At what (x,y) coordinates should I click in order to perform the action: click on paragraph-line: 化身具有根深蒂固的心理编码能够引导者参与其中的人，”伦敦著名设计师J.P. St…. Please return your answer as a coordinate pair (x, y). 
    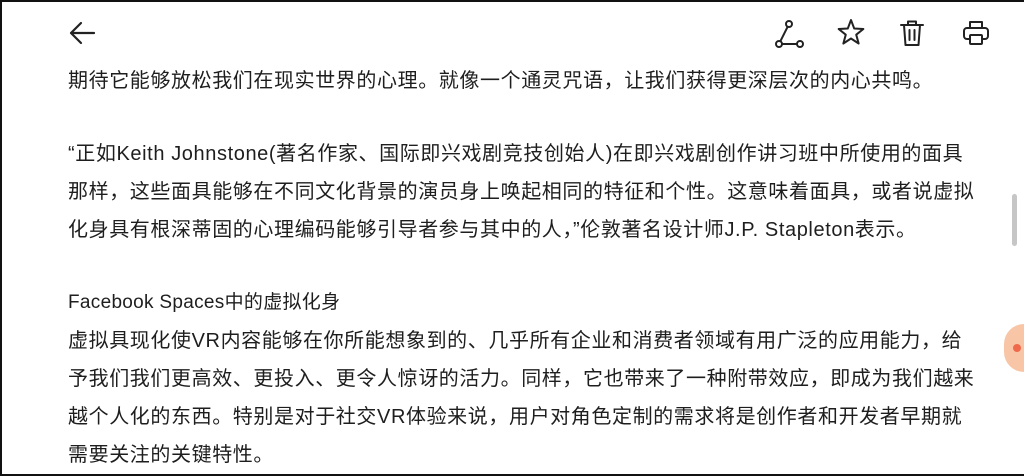
    Looking at the image, I should click on (492, 230).